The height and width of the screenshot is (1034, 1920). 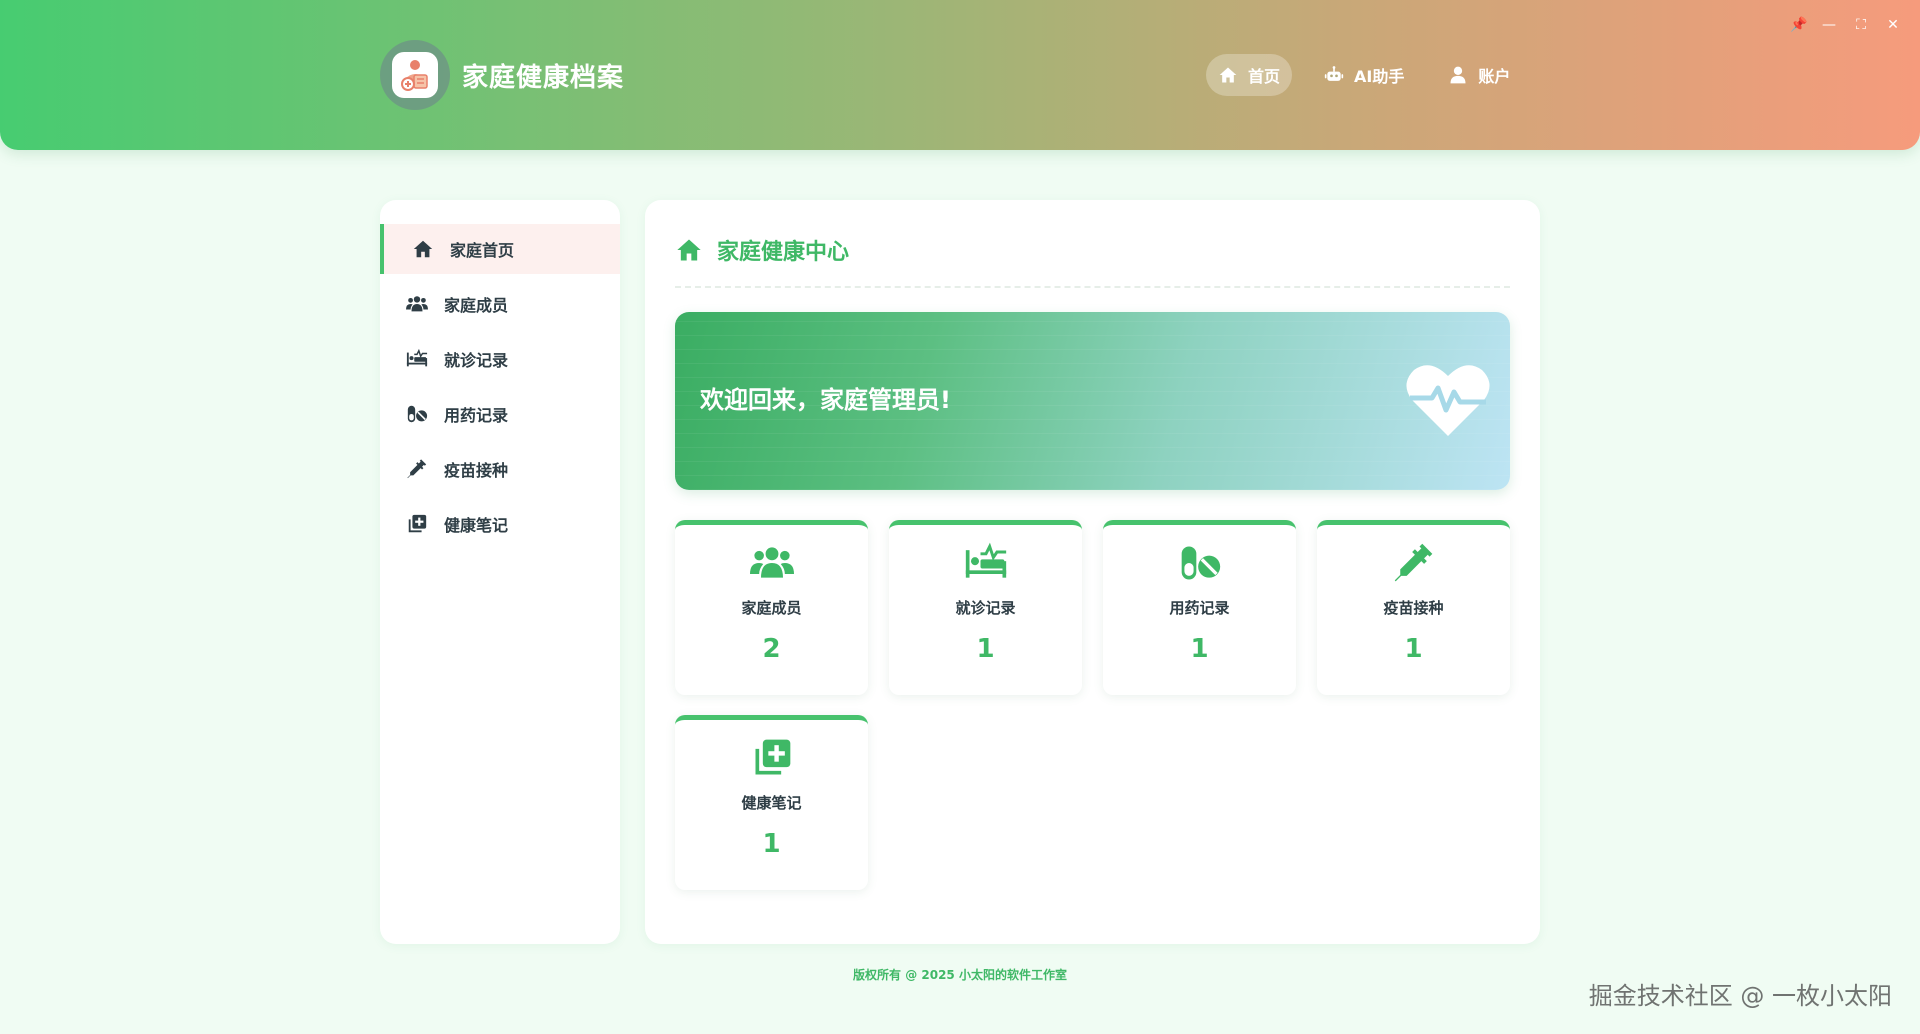 I want to click on user-icon, so click(x=1458, y=75).